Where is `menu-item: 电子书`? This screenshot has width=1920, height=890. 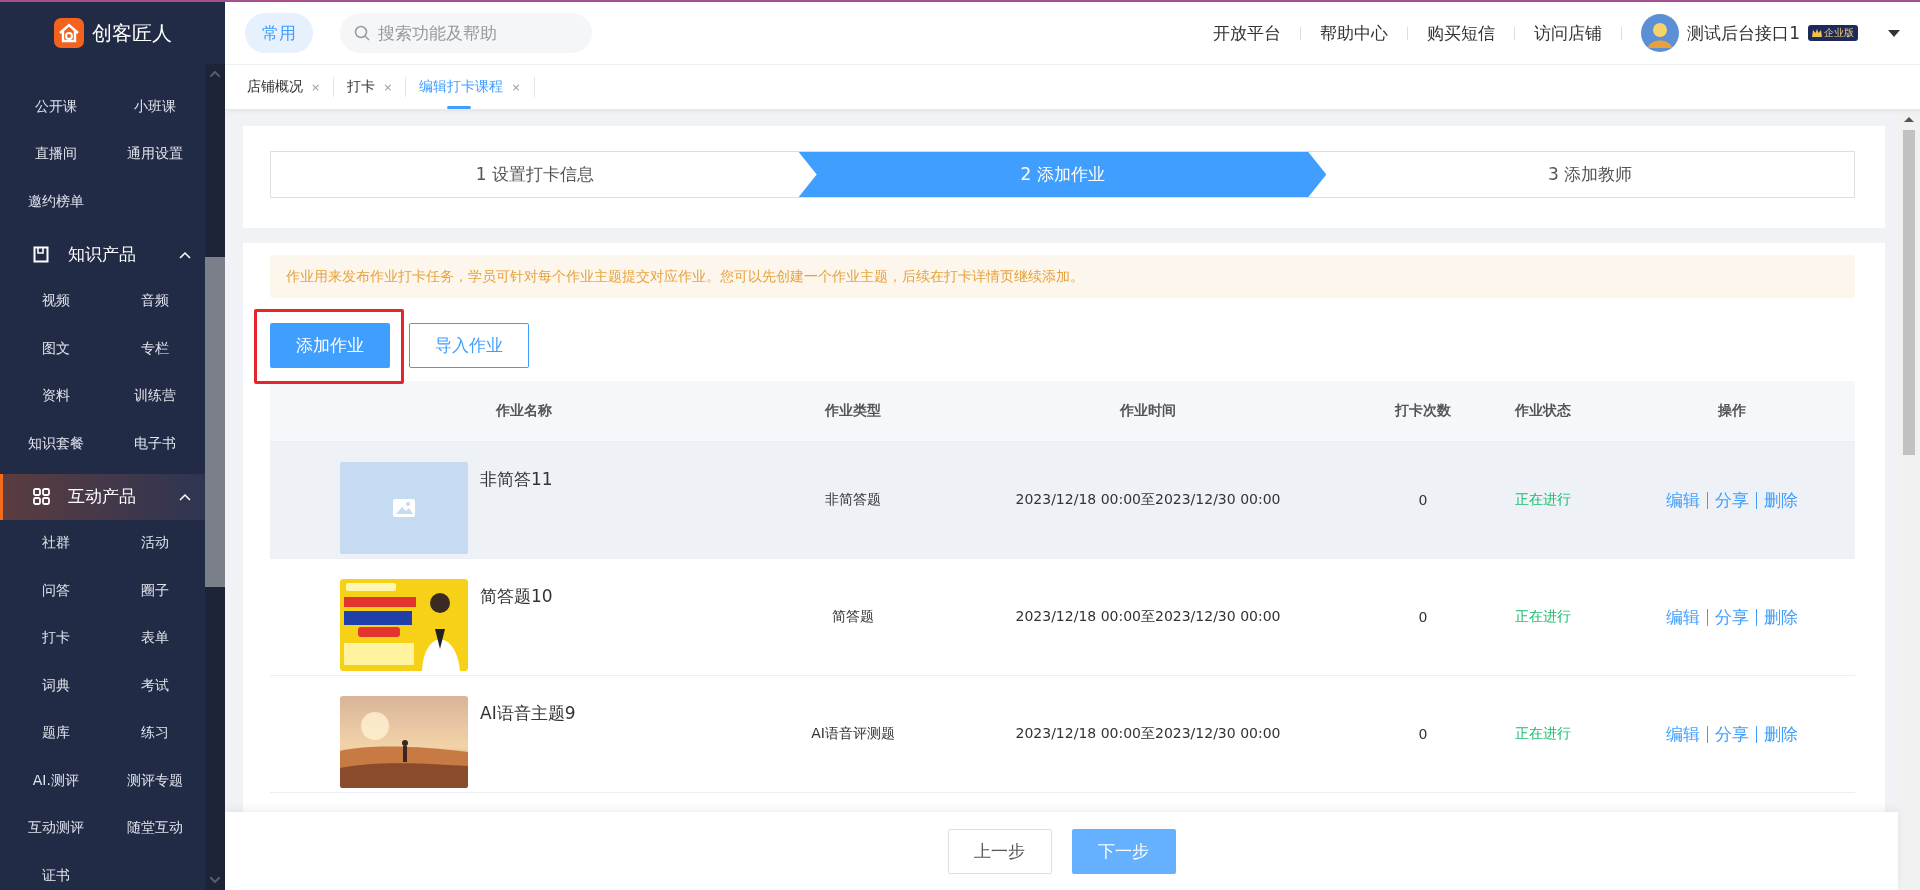
menu-item: 电子书 is located at coordinates (155, 443).